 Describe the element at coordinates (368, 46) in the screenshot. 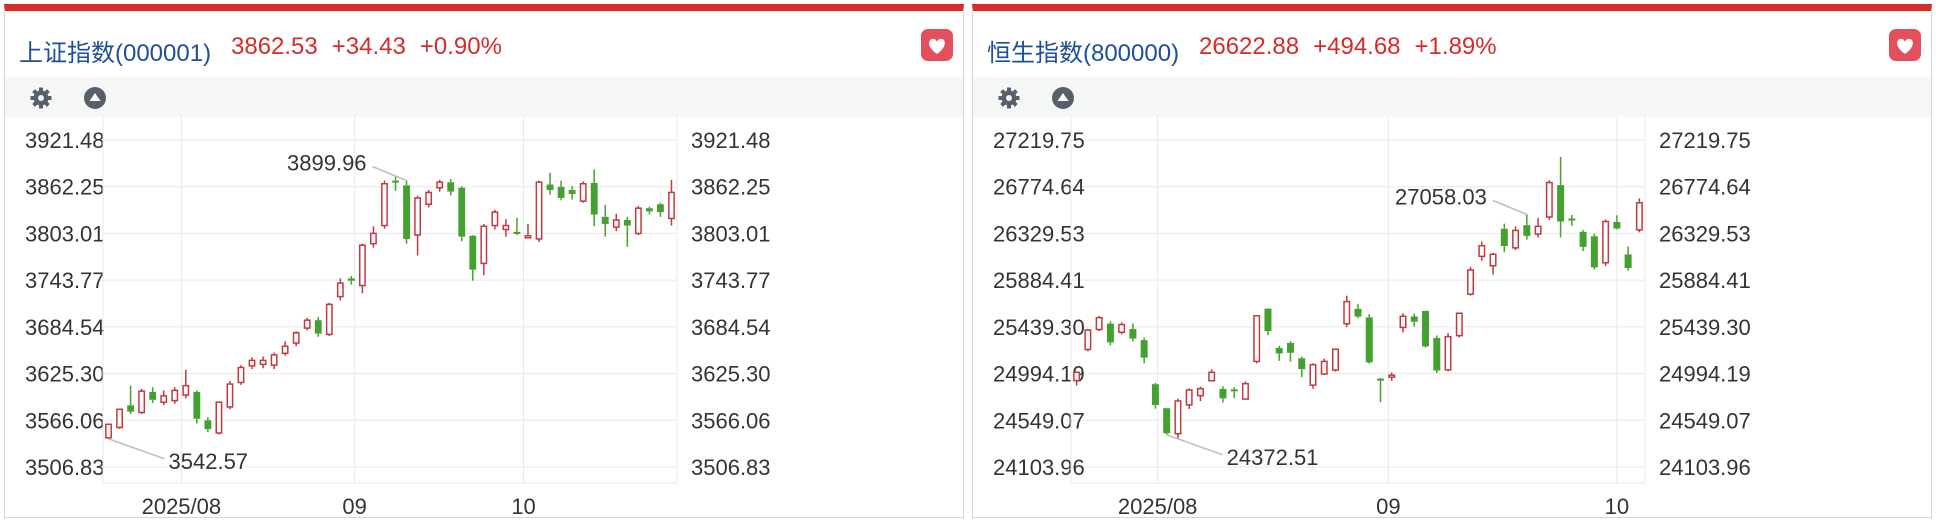

I see `index-change: +34.43` at that location.